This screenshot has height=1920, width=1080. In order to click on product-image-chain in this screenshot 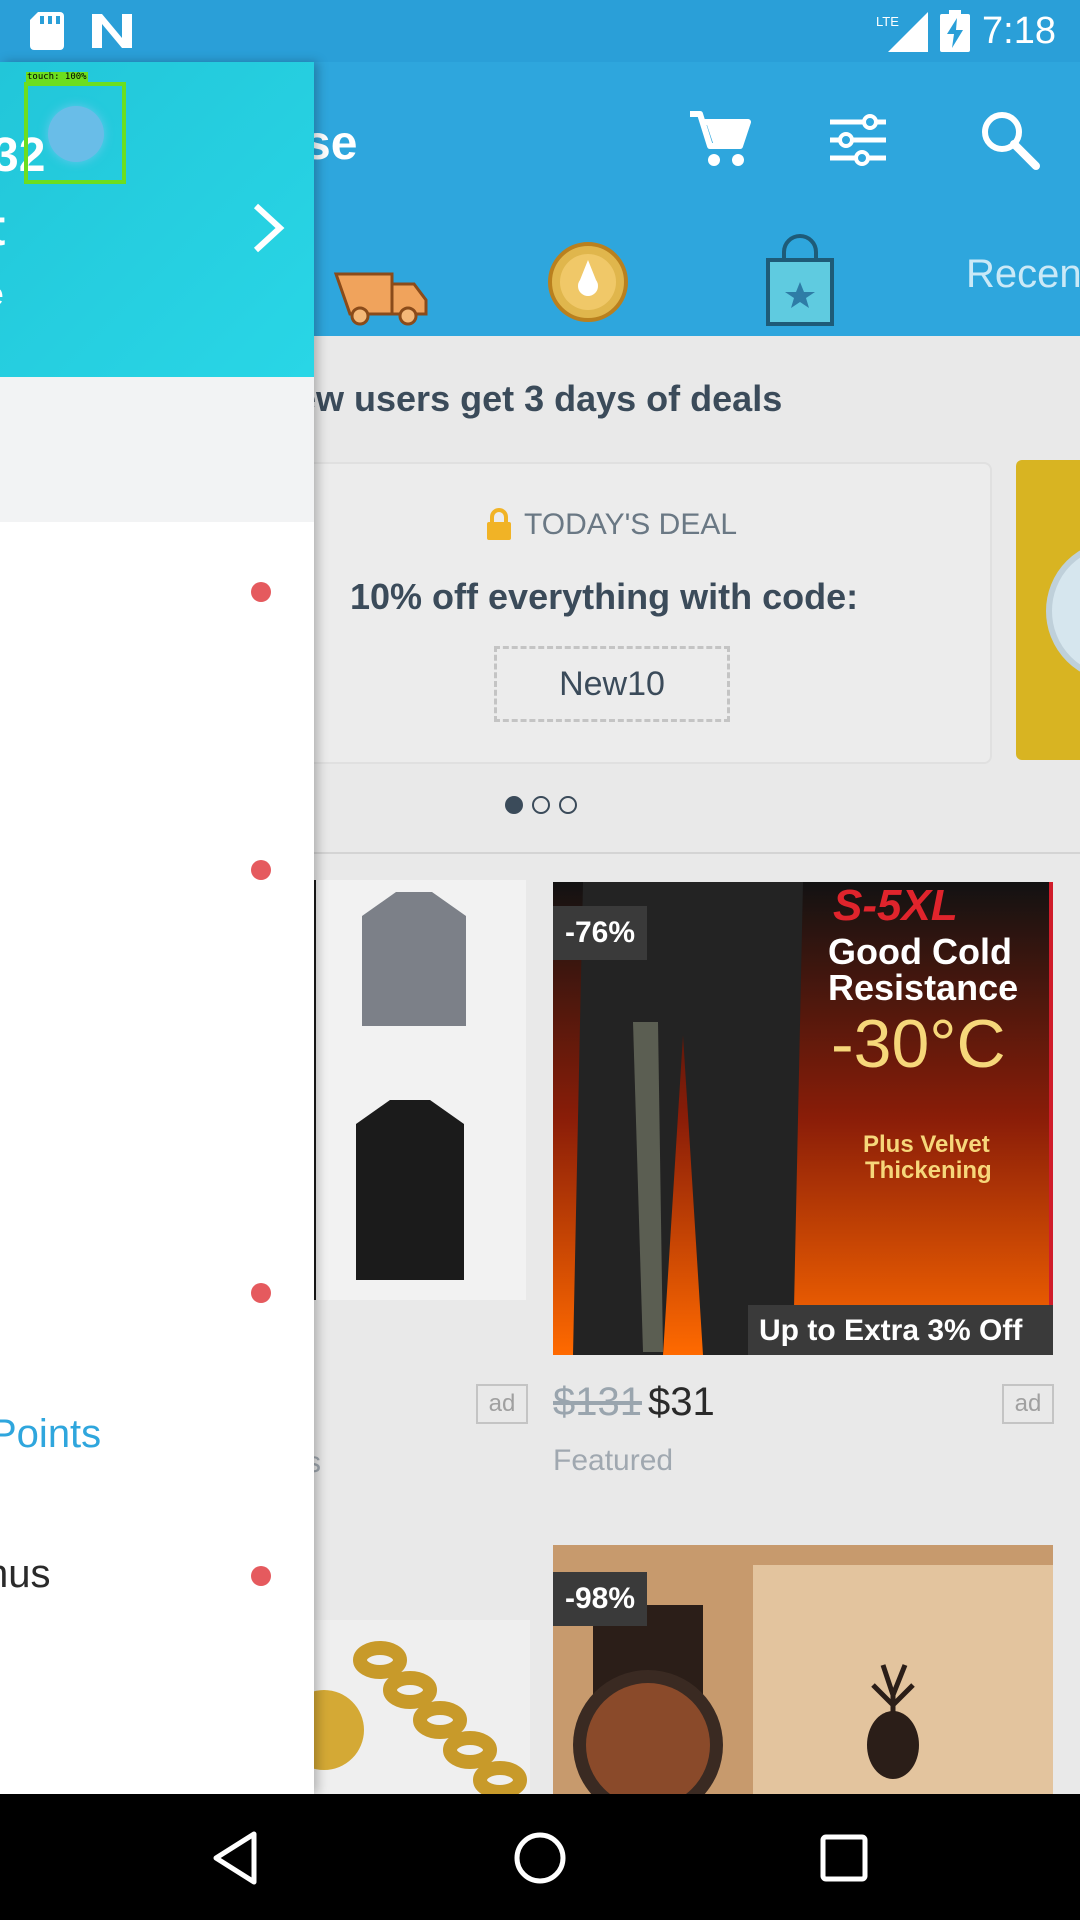, I will do `click(415, 1707)`.